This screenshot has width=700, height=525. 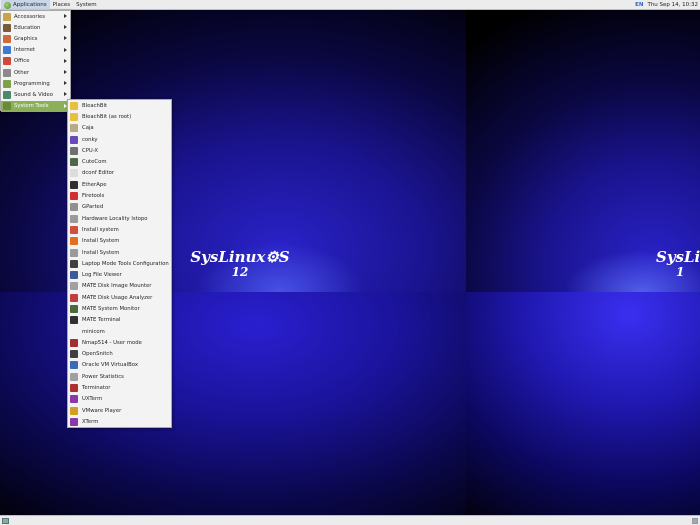 What do you see at coordinates (119, 354) in the screenshot?
I see `menu-item-opensnitch: OpenSnitch` at bounding box center [119, 354].